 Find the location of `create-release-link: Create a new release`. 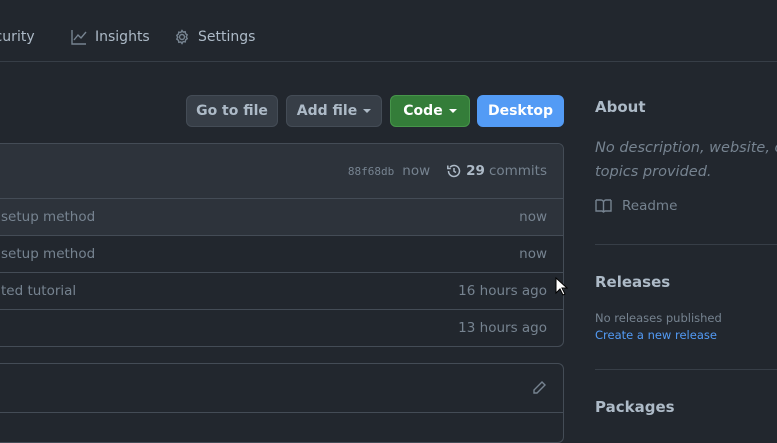

create-release-link: Create a new release is located at coordinates (658, 335).